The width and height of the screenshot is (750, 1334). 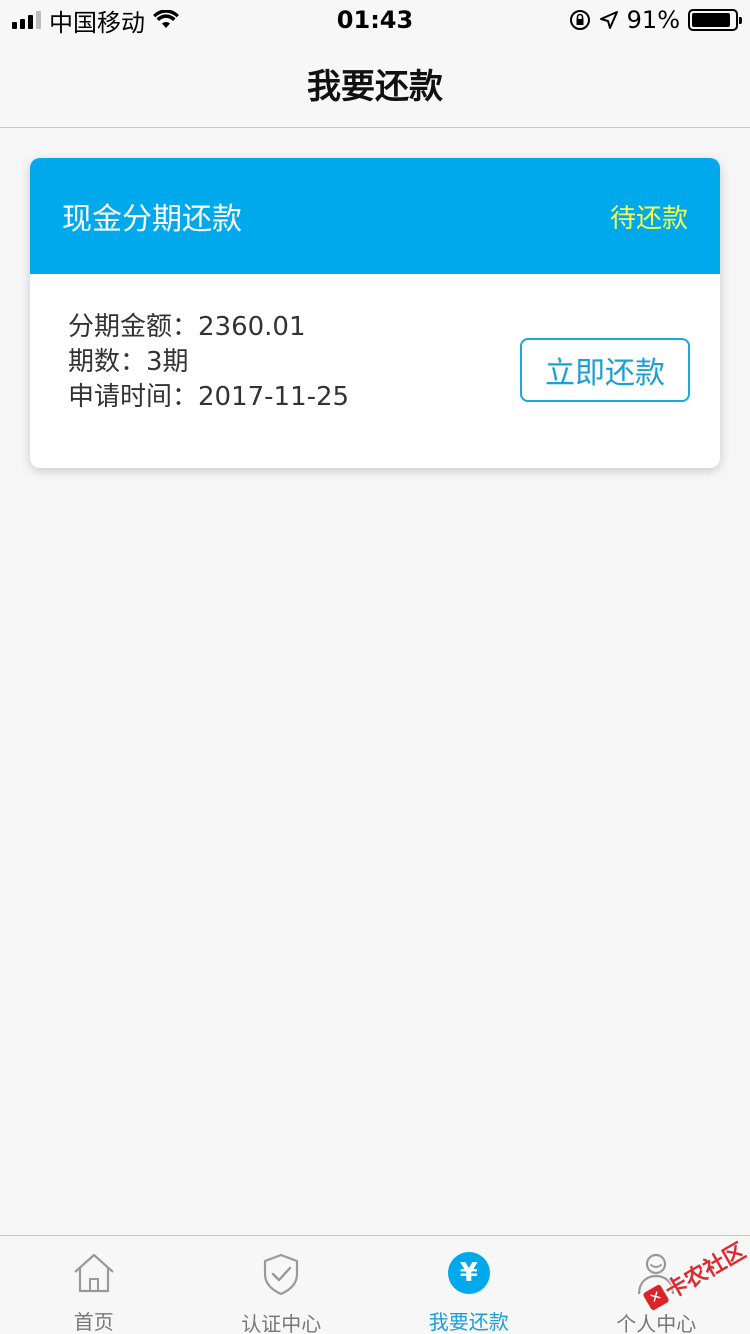 What do you see at coordinates (648, 218) in the screenshot?
I see `status-badge: 待还款` at bounding box center [648, 218].